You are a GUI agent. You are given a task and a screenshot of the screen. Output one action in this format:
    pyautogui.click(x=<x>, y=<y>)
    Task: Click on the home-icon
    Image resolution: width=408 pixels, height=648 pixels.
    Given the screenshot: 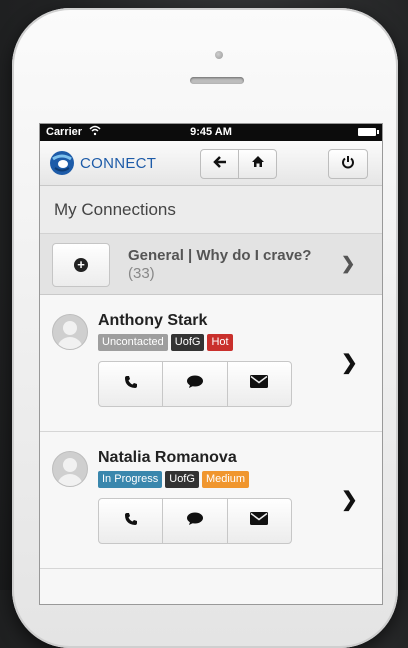 What is the action you would take?
    pyautogui.click(x=258, y=164)
    